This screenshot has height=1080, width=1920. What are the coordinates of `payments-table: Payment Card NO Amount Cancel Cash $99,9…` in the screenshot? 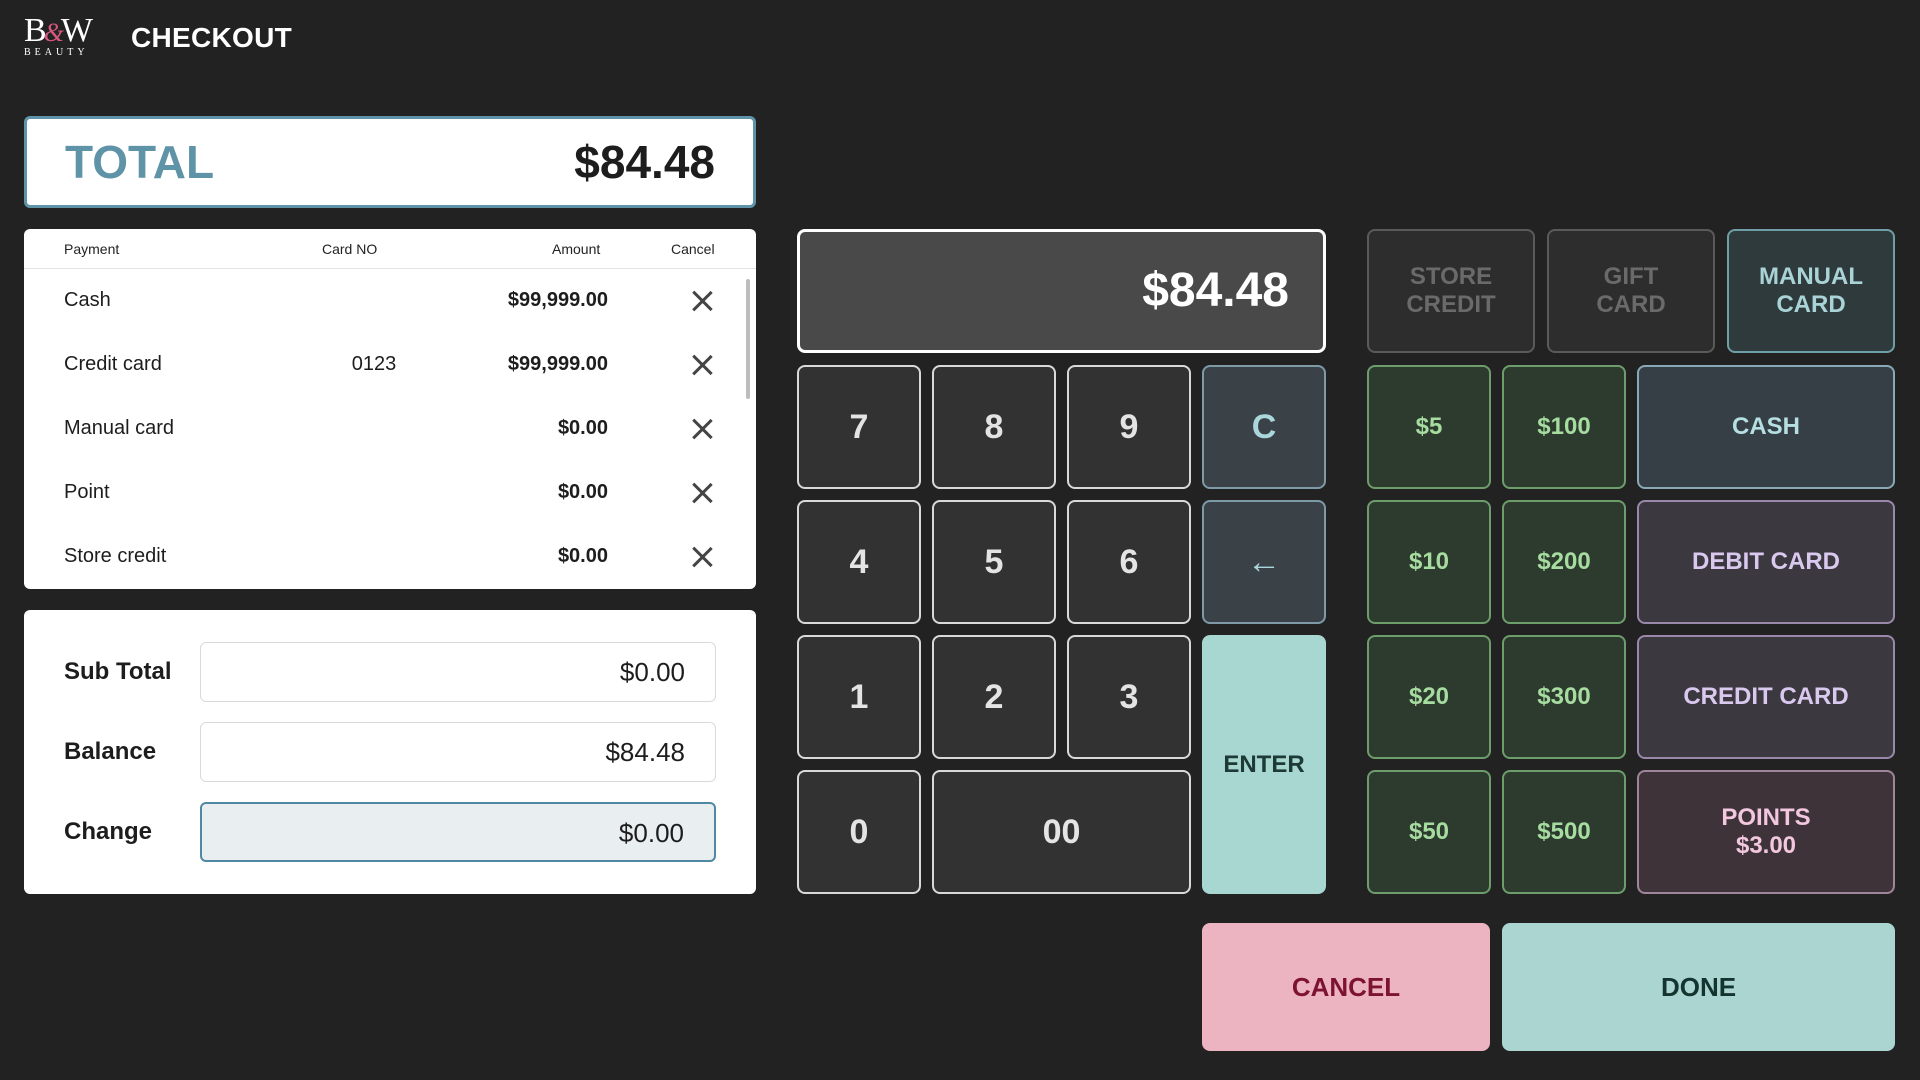 It's located at (390, 409).